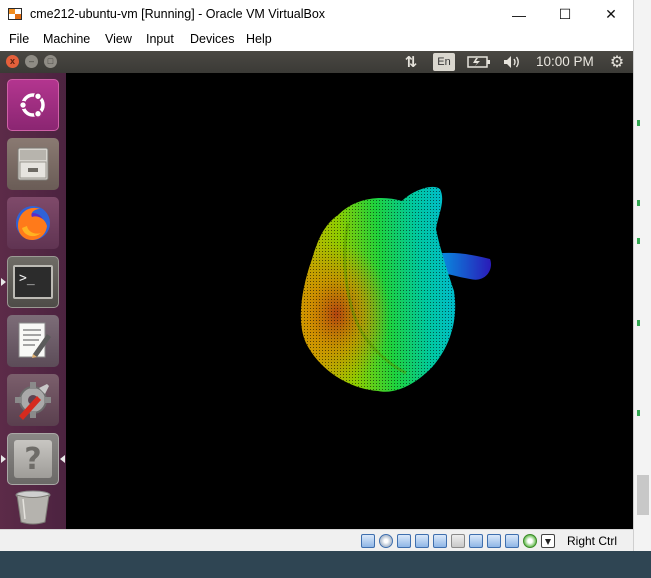 This screenshot has width=651, height=578. I want to click on menu-machine: Machine, so click(66, 39).